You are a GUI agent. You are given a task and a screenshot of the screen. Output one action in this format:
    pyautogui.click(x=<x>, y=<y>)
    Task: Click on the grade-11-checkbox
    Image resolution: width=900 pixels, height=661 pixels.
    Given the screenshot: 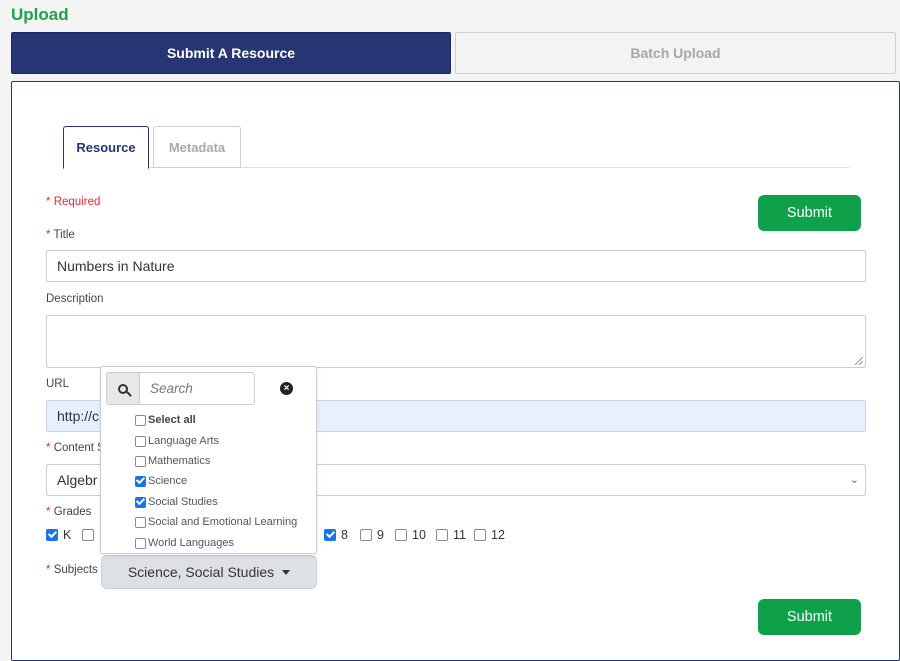 What is the action you would take?
    pyautogui.click(x=442, y=535)
    